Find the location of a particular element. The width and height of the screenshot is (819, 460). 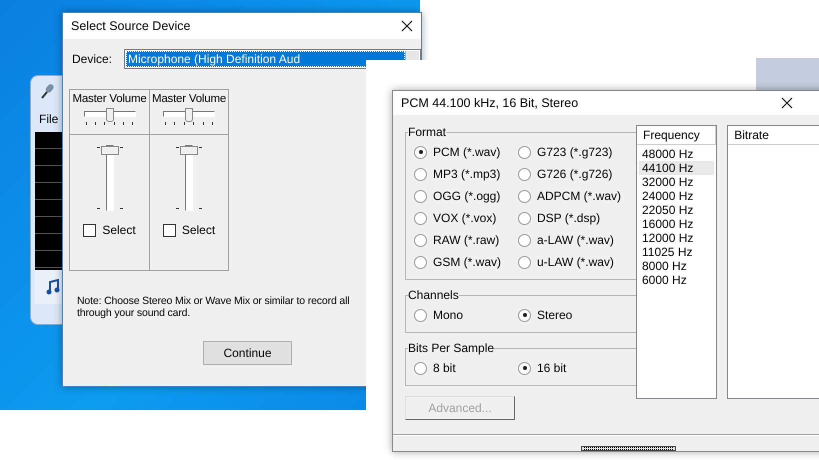

radio-button: OGG (*.ogg) is located at coordinates (466, 196).